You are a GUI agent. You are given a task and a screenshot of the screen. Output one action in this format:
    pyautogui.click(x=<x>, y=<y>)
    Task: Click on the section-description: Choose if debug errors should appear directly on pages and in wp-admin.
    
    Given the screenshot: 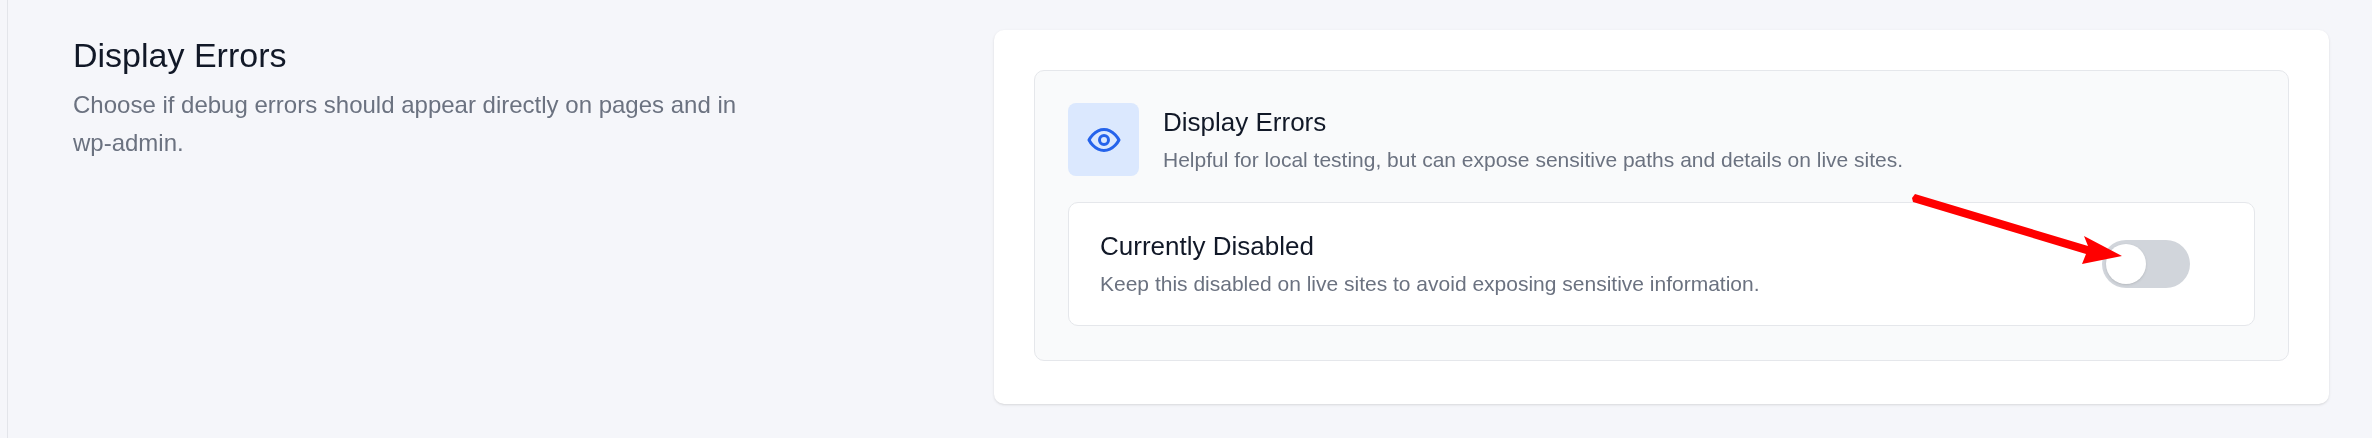 What is the action you would take?
    pyautogui.click(x=405, y=124)
    